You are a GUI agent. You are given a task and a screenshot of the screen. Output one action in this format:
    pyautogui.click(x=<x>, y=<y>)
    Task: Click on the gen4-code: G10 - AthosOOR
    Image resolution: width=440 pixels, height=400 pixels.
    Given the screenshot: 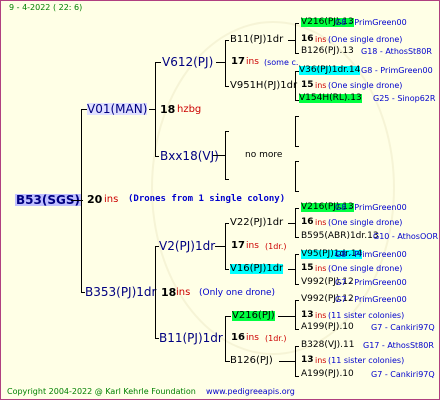 What is the action you would take?
    pyautogui.click(x=406, y=236)
    